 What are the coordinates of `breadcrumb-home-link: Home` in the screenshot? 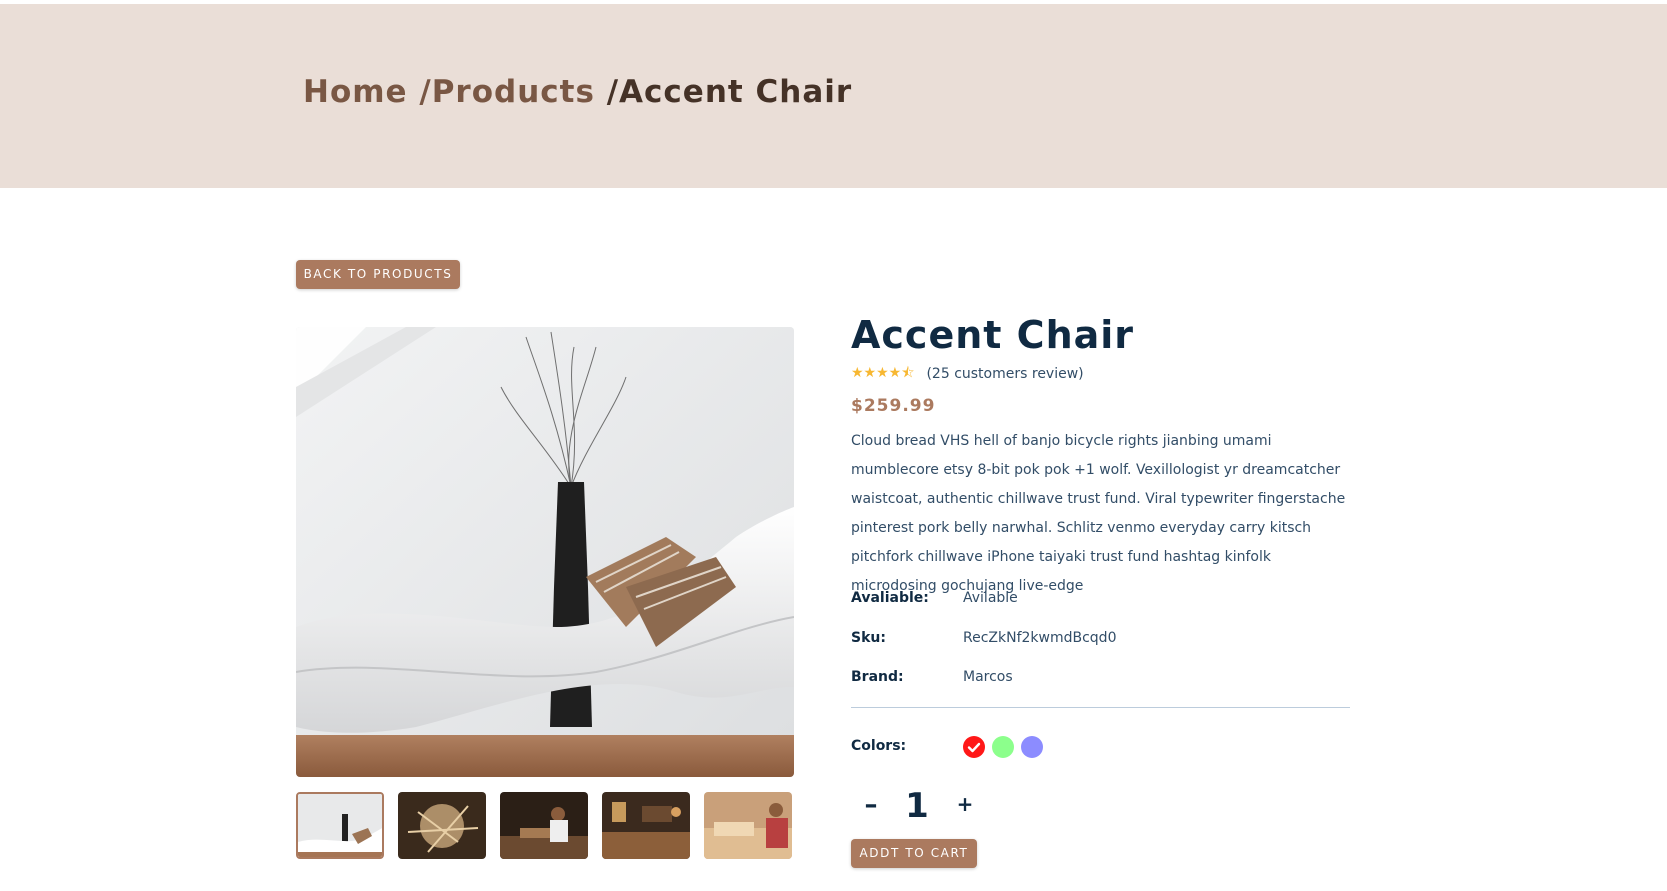 It's located at (355, 92).